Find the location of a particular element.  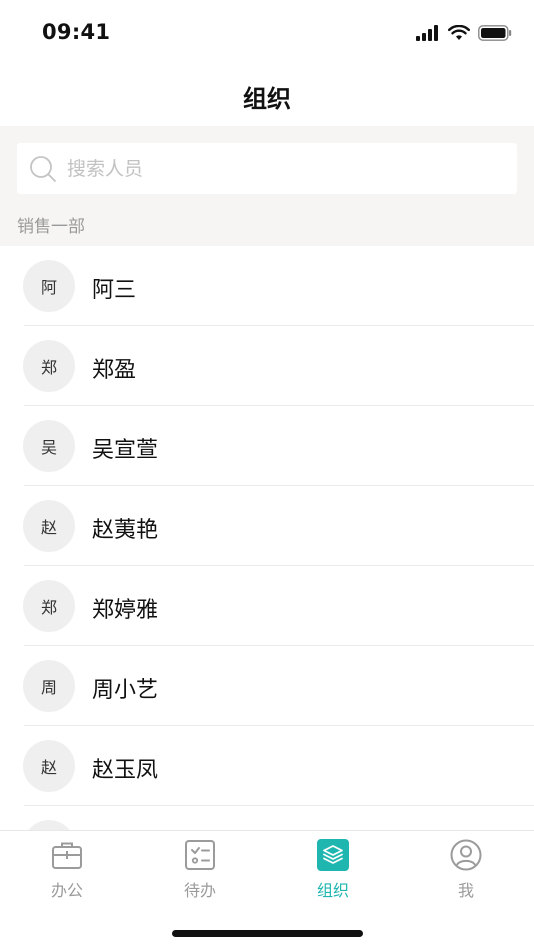

avatar: 周 is located at coordinates (49, 686).